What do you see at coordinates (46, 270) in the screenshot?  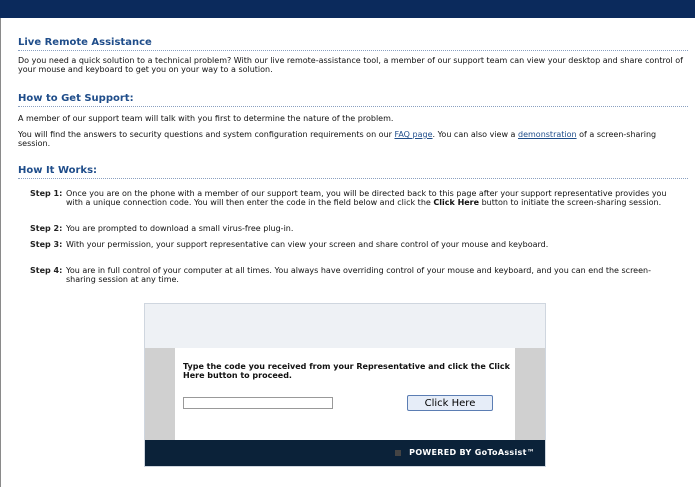 I see `step-label: Step 4:` at bounding box center [46, 270].